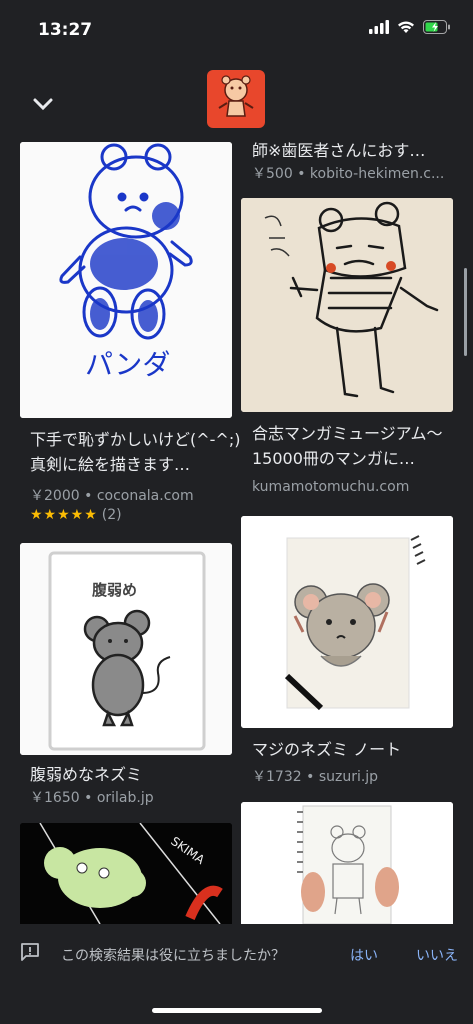 This screenshot has height=1024, width=473. What do you see at coordinates (348, 777) in the screenshot?
I see `result-source: suzuri.jp` at bounding box center [348, 777].